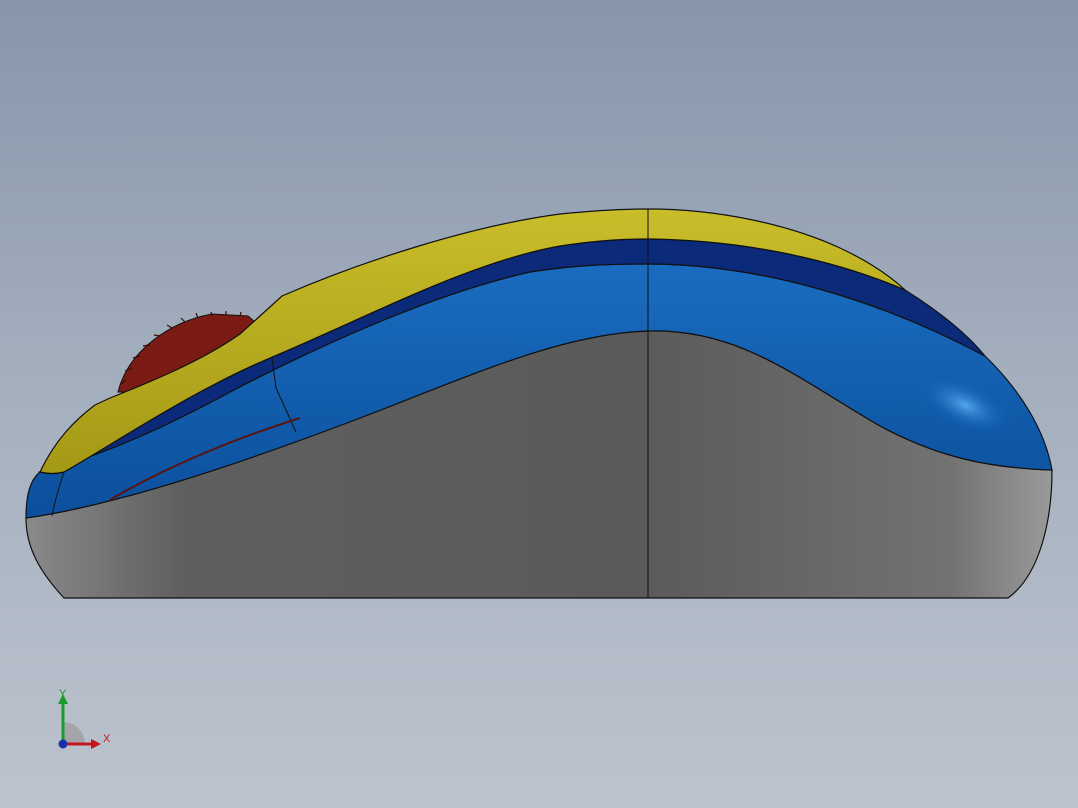  Describe the element at coordinates (63, 744) in the screenshot. I see `z-axis-dot` at that location.